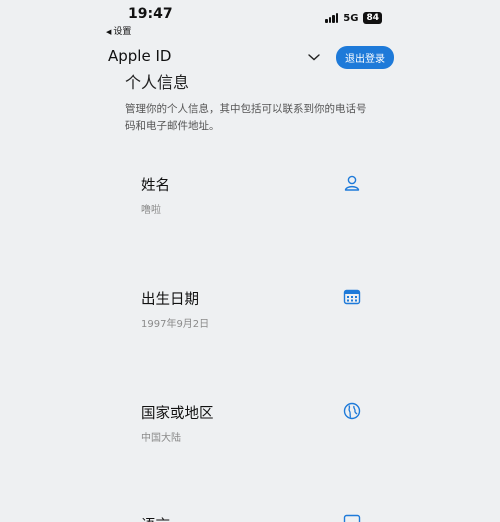 This screenshot has width=500, height=522. Describe the element at coordinates (150, 14) in the screenshot. I see `status-time: 19:47` at that location.